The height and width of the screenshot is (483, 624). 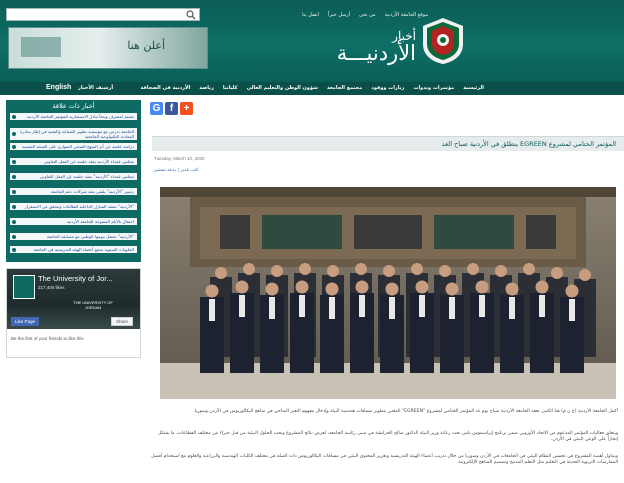 I want to click on site-title-line2: الأردنيـــة, so click(x=376, y=53).